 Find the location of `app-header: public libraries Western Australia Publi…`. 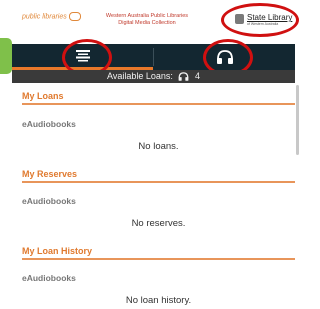

app-header: public libraries Western Australia Publi… is located at coordinates (156, 22).